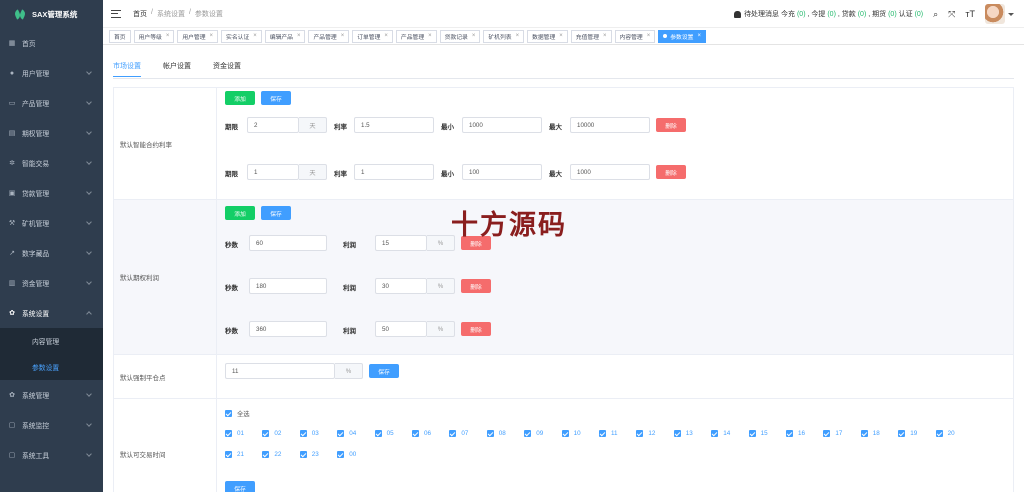  I want to click on hour-checkbox: 01, so click(234, 433).